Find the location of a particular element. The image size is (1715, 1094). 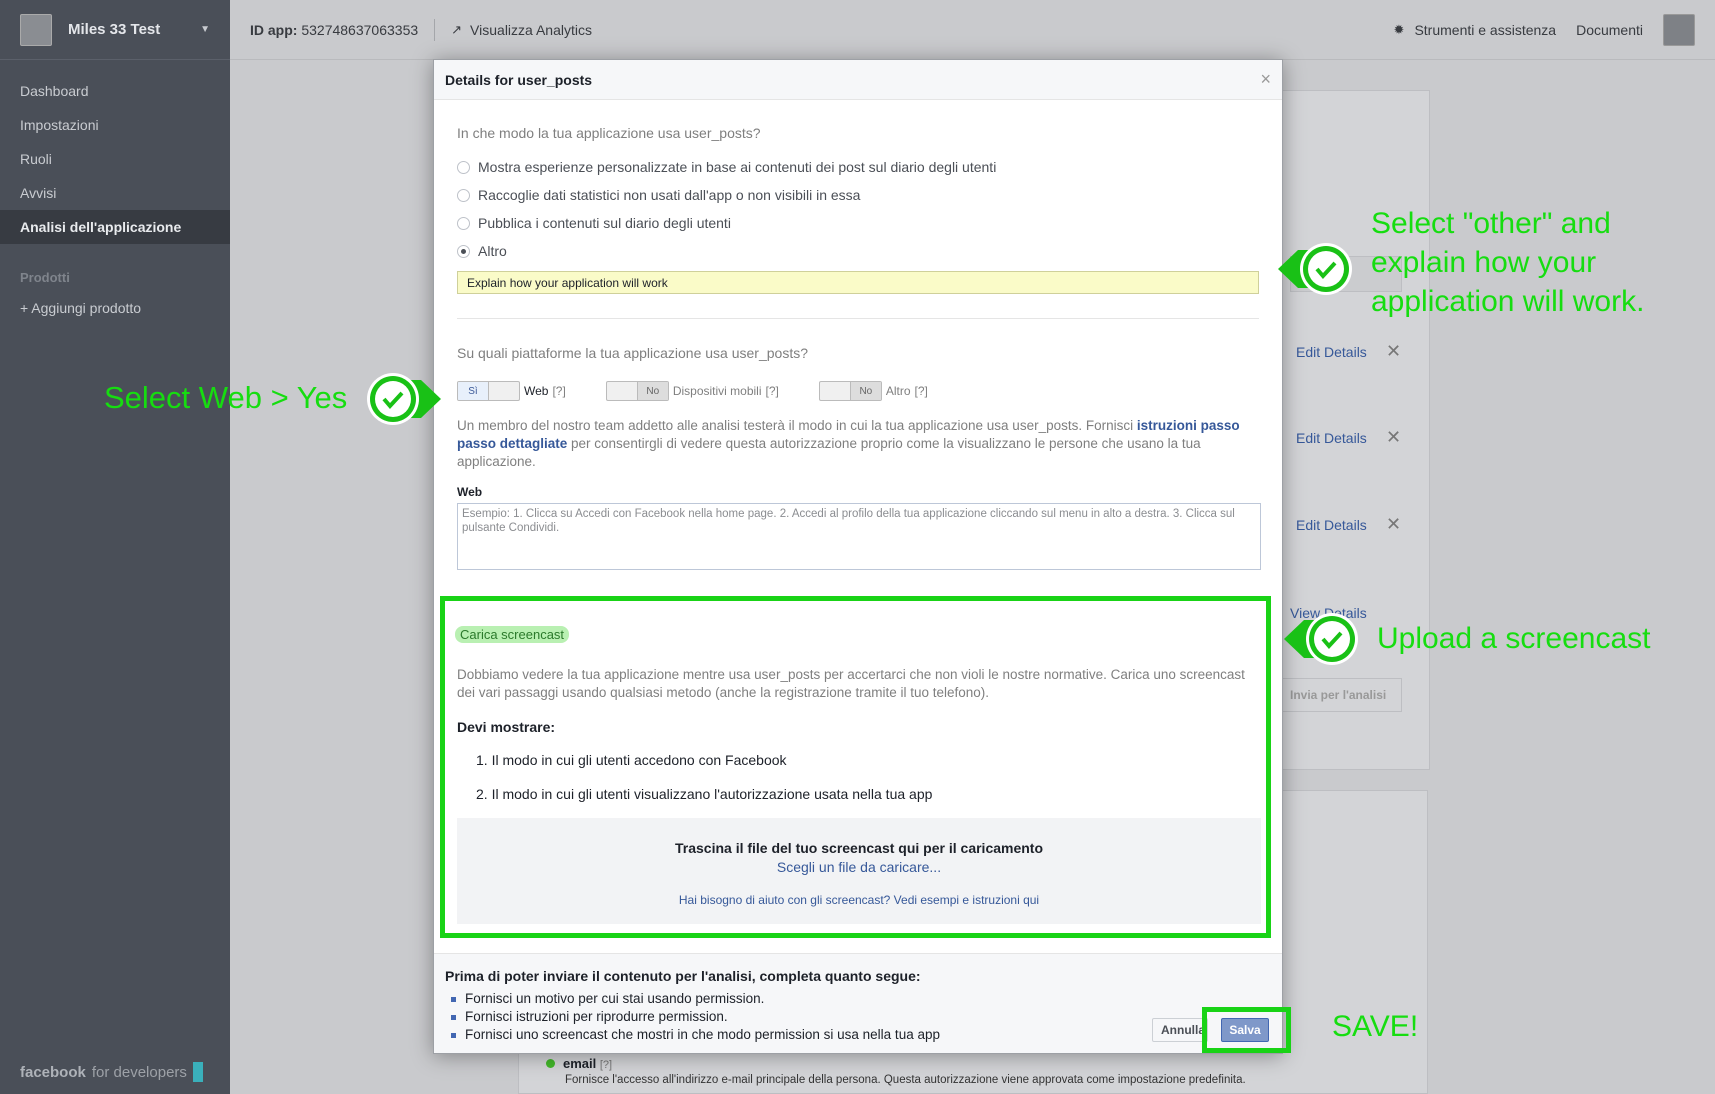

footer-logo: facebook for developers is located at coordinates (111, 1072).